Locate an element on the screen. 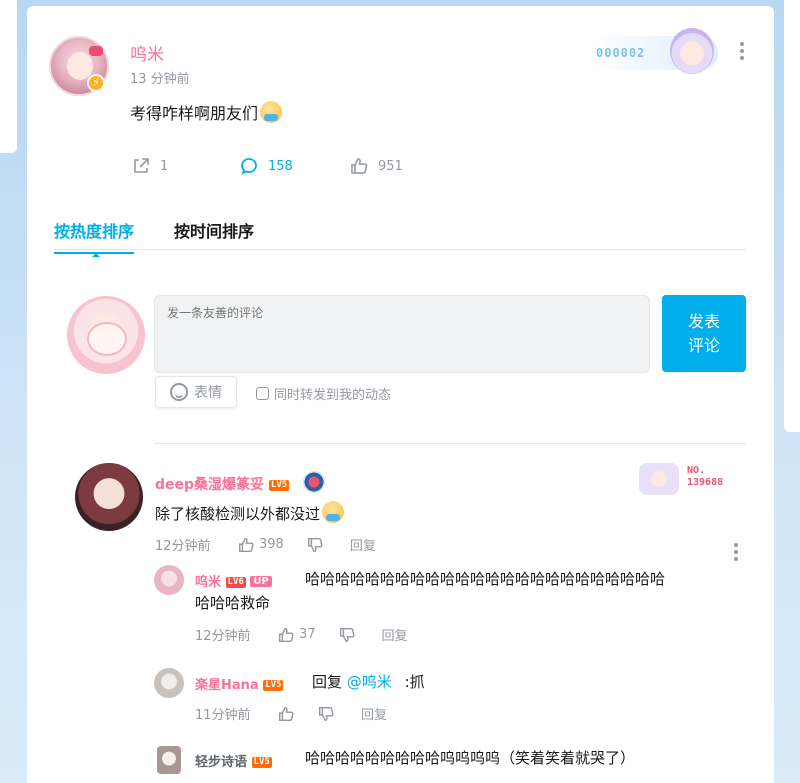 This screenshot has height=783, width=800. reply-like-button is located at coordinates (286, 714).